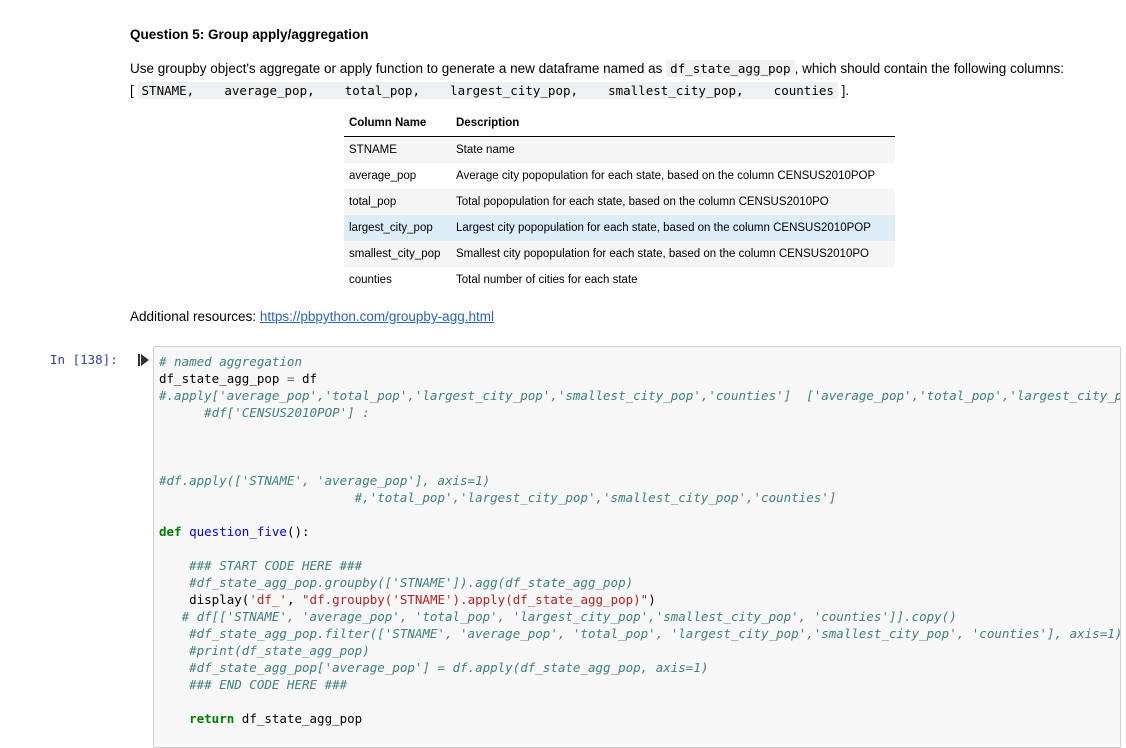  What do you see at coordinates (547, 280) in the screenshot?
I see `cell-description: Total number of cities for each state` at bounding box center [547, 280].